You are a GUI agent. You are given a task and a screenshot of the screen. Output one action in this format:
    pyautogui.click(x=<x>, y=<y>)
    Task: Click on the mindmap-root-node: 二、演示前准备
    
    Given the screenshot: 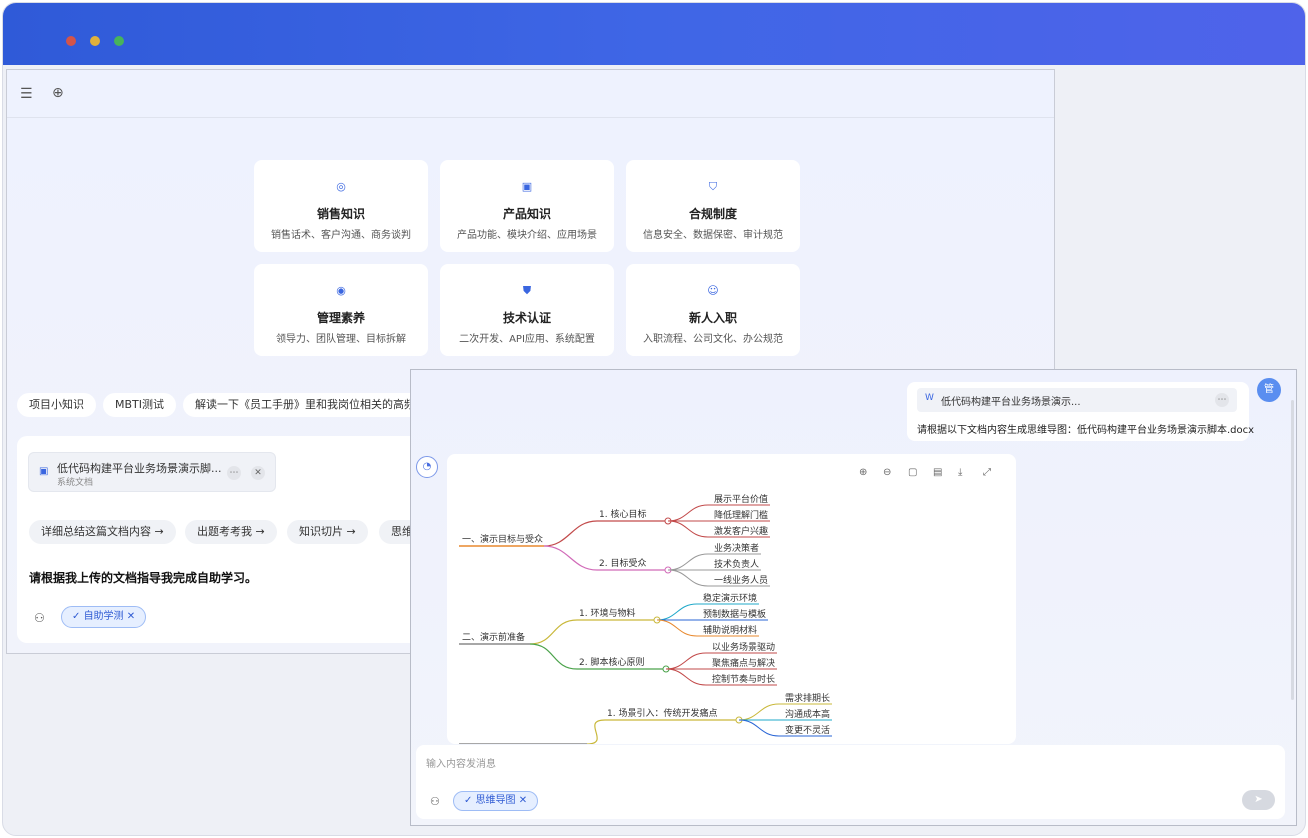 What is the action you would take?
    pyautogui.click(x=493, y=637)
    